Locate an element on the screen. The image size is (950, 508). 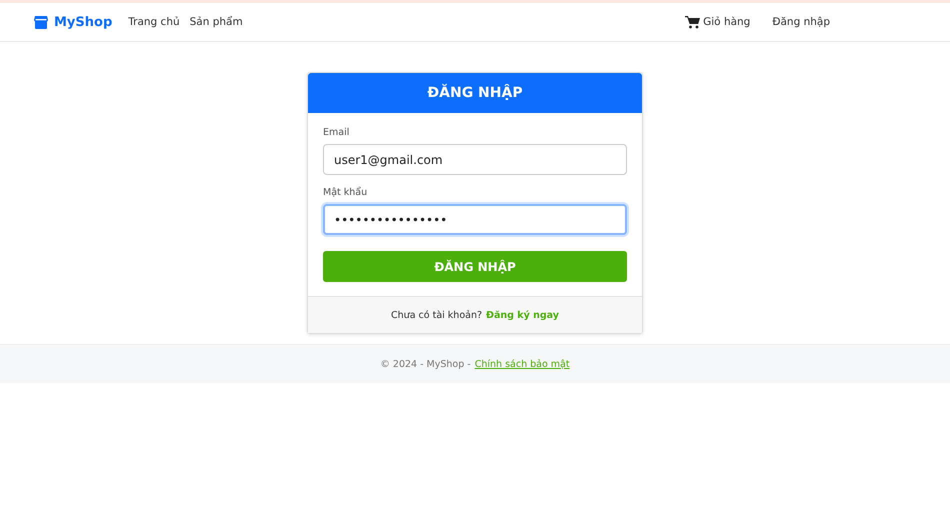
input-field: •••••••••••••••• is located at coordinates (475, 219).